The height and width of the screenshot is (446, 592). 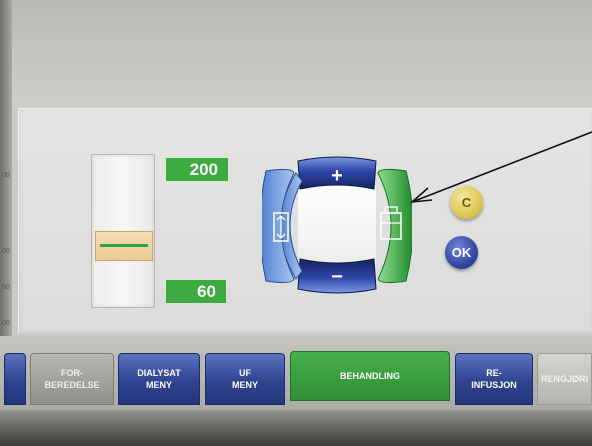 I want to click on tab-dialysat-meny: DIALYSAT MENY, so click(x=159, y=379).